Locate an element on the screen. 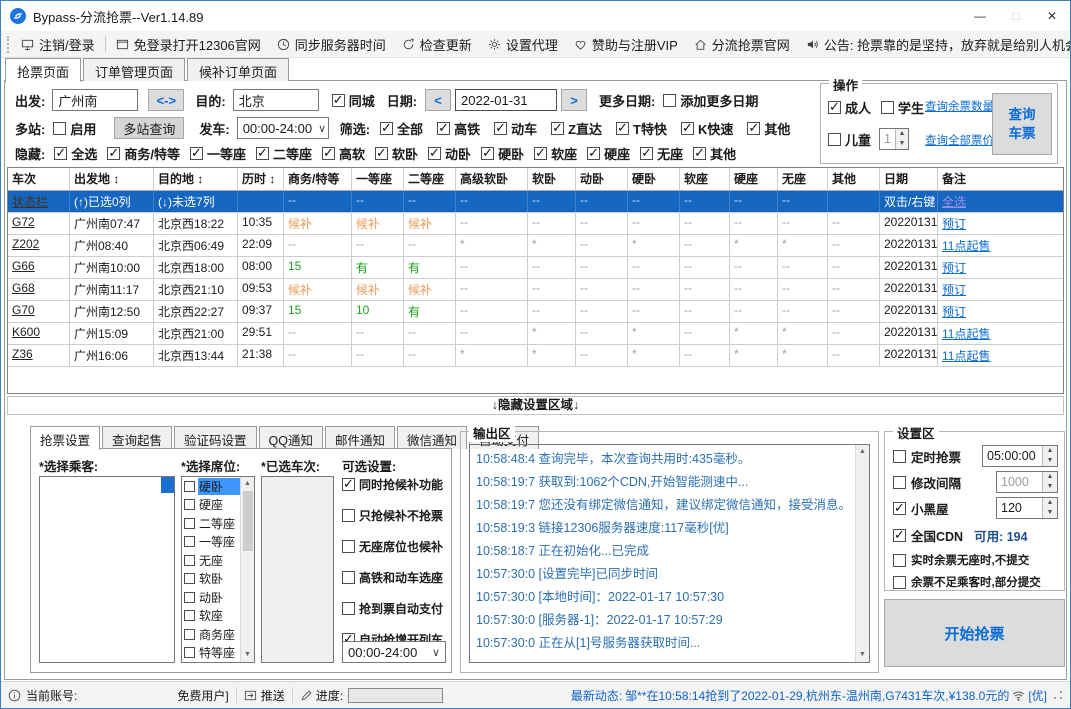  seat-option-6: 动卧 is located at coordinates (211, 597).